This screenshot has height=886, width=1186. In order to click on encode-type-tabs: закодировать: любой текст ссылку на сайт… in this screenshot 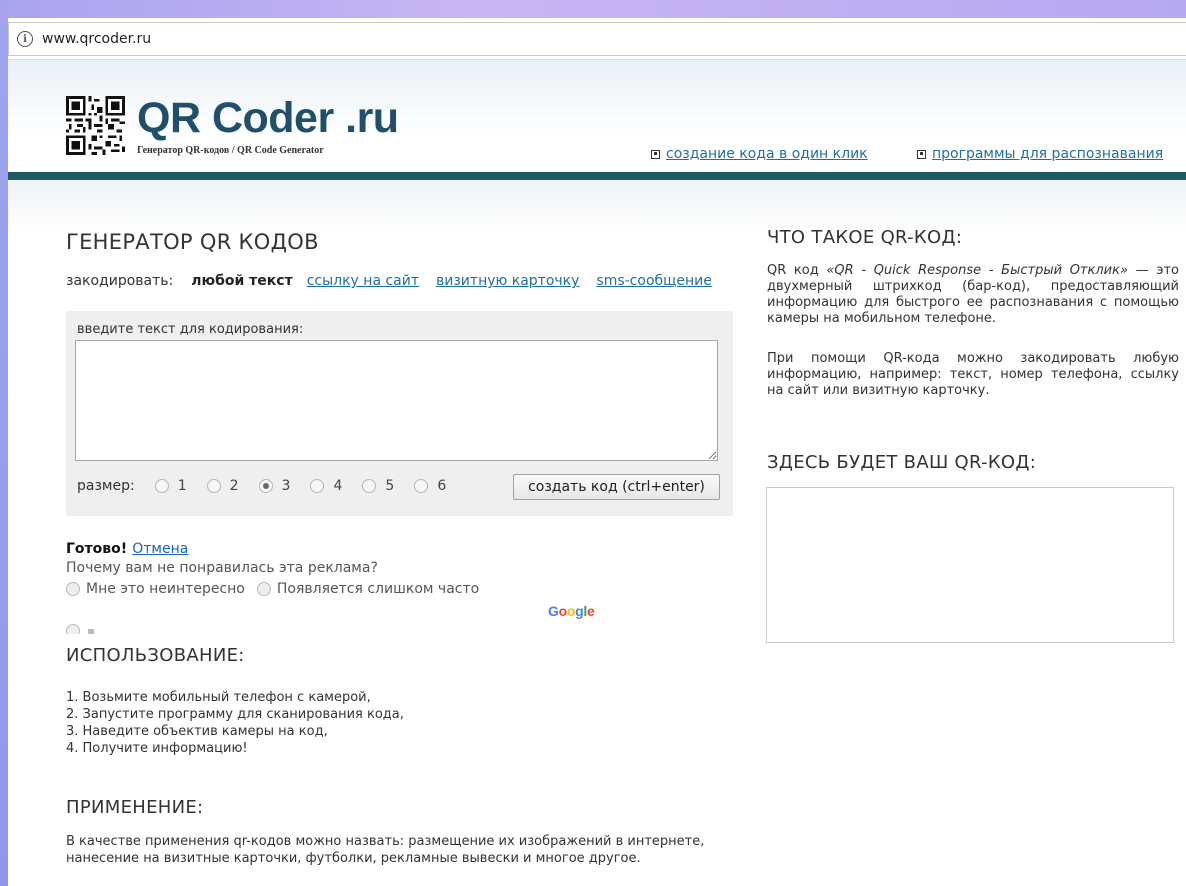, I will do `click(397, 281)`.